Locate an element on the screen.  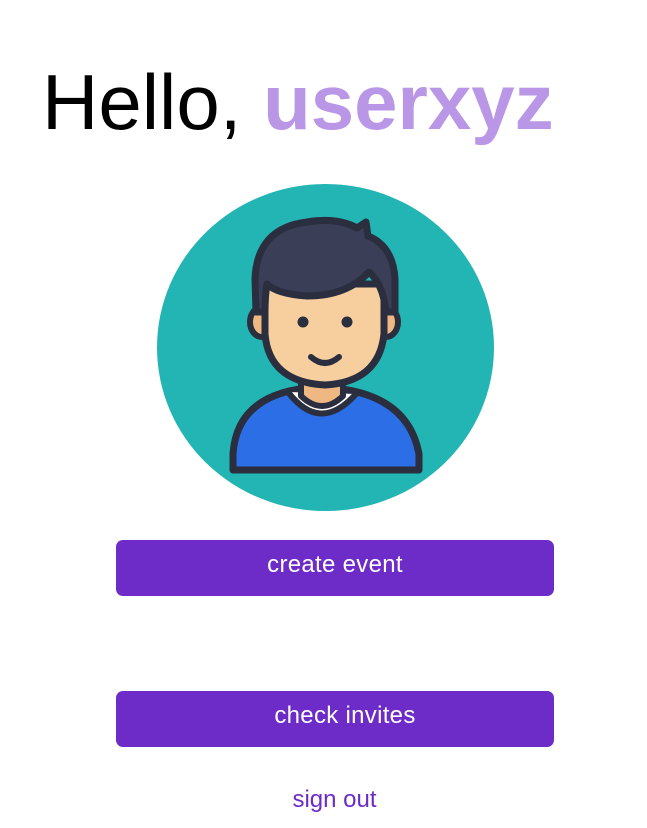
check-invites-label: check invites is located at coordinates (345, 715).